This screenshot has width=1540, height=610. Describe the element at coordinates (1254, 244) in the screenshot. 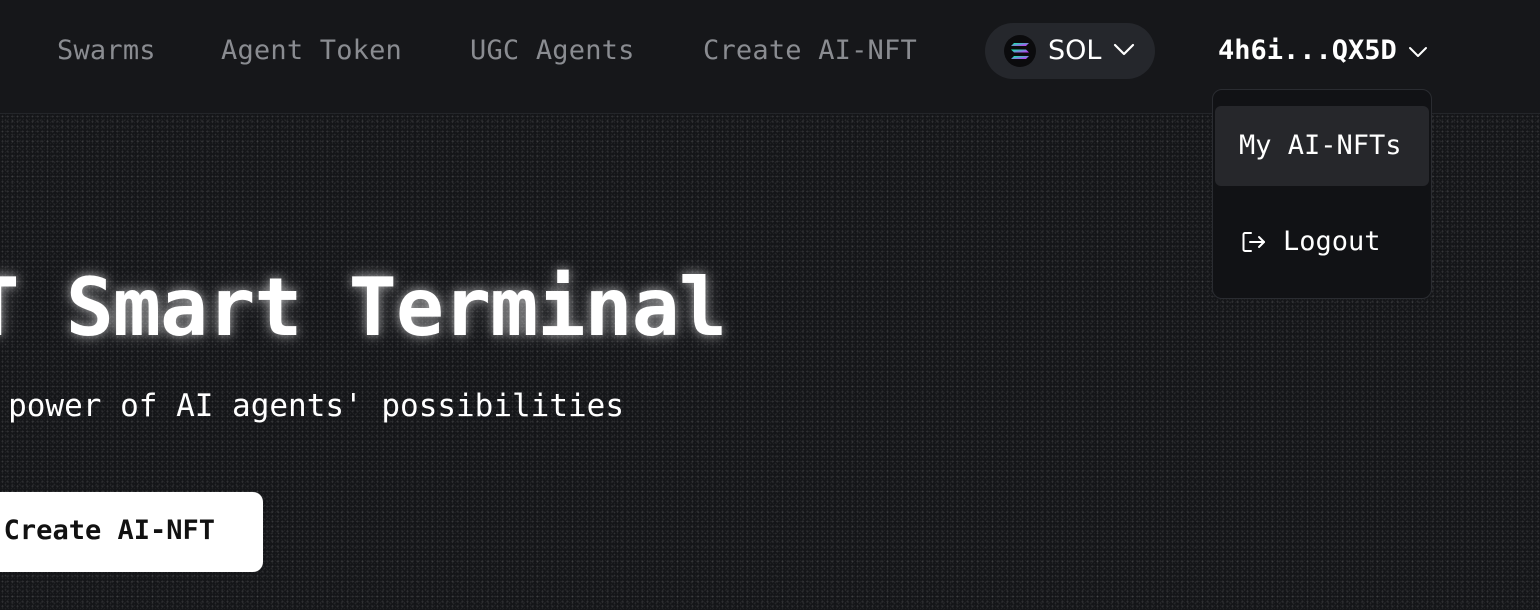

I see `logout-icon` at that location.